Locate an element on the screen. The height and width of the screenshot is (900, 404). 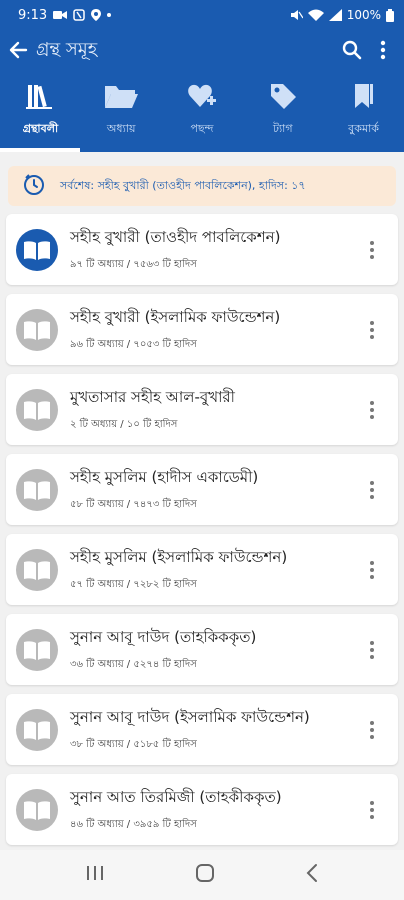
status-bar: 9:13 100% is located at coordinates (202, 15).